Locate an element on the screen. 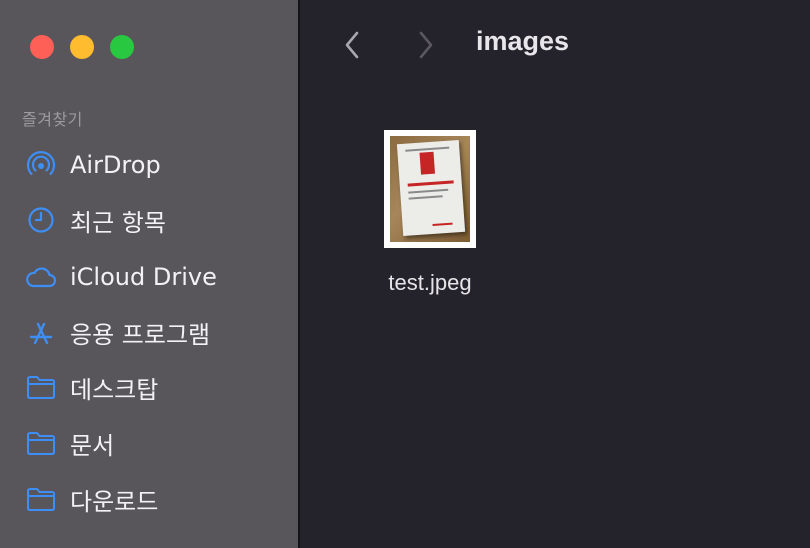 The width and height of the screenshot is (810, 548). book-cover-image is located at coordinates (431, 188).